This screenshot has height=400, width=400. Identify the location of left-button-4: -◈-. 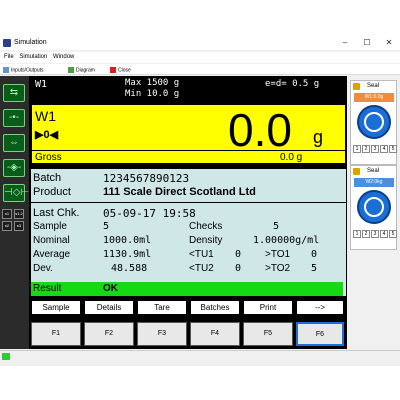
(14, 168).